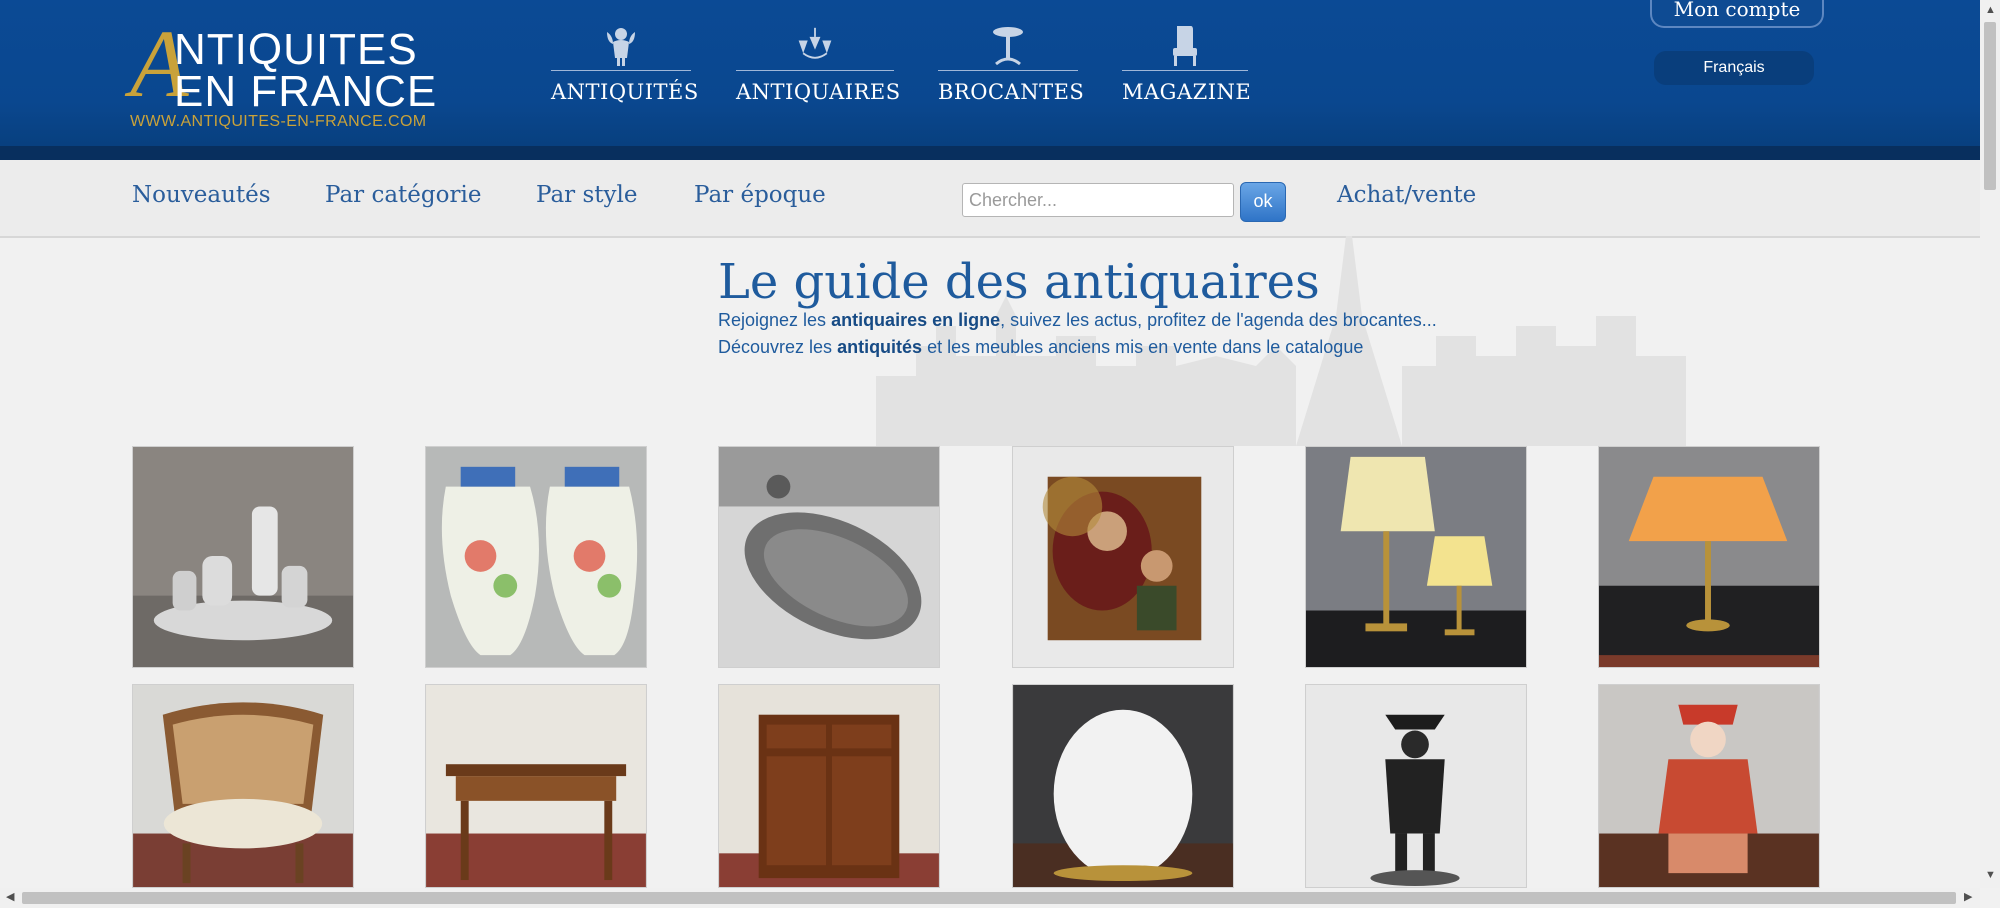 The width and height of the screenshot is (2000, 908). Describe the element at coordinates (306, 91) in the screenshot. I see `logo-line-2: EN FRANCE` at that location.